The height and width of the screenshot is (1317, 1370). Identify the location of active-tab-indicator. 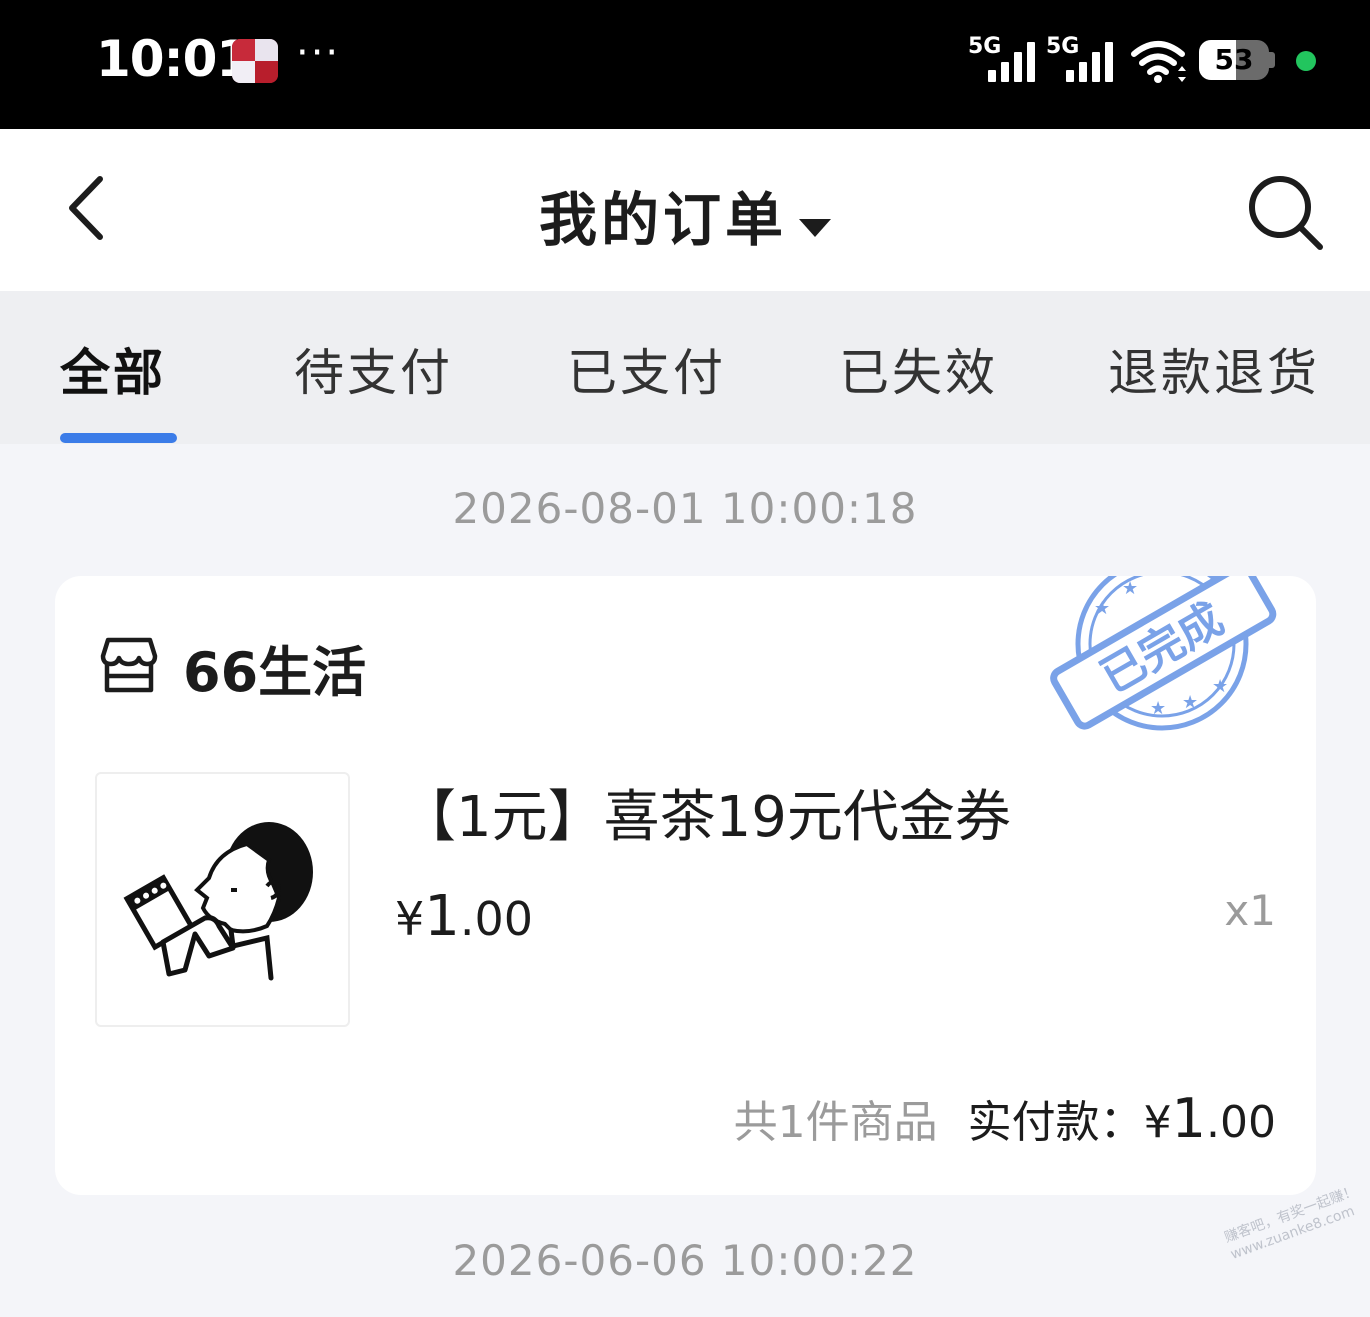
(118, 438).